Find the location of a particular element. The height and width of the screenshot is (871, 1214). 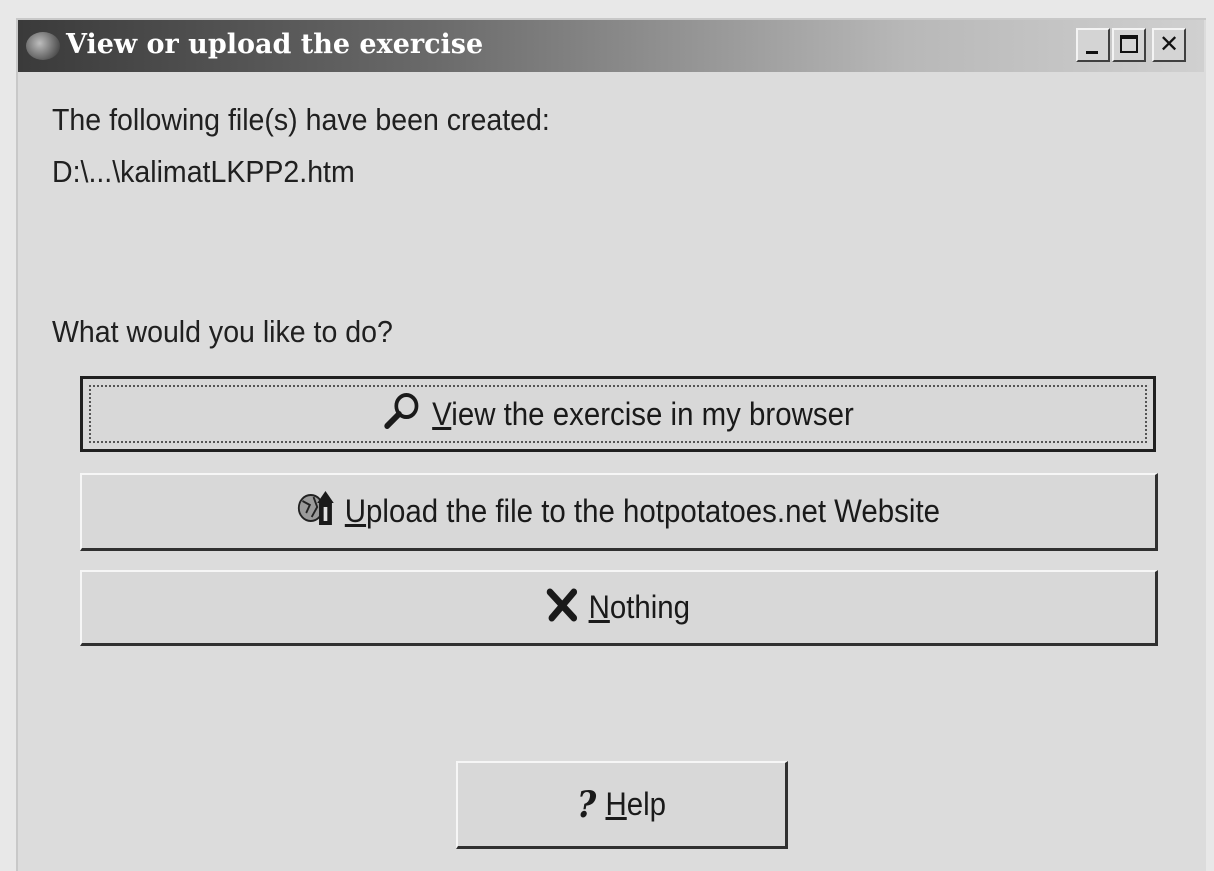

maximize-button is located at coordinates (1129, 45).